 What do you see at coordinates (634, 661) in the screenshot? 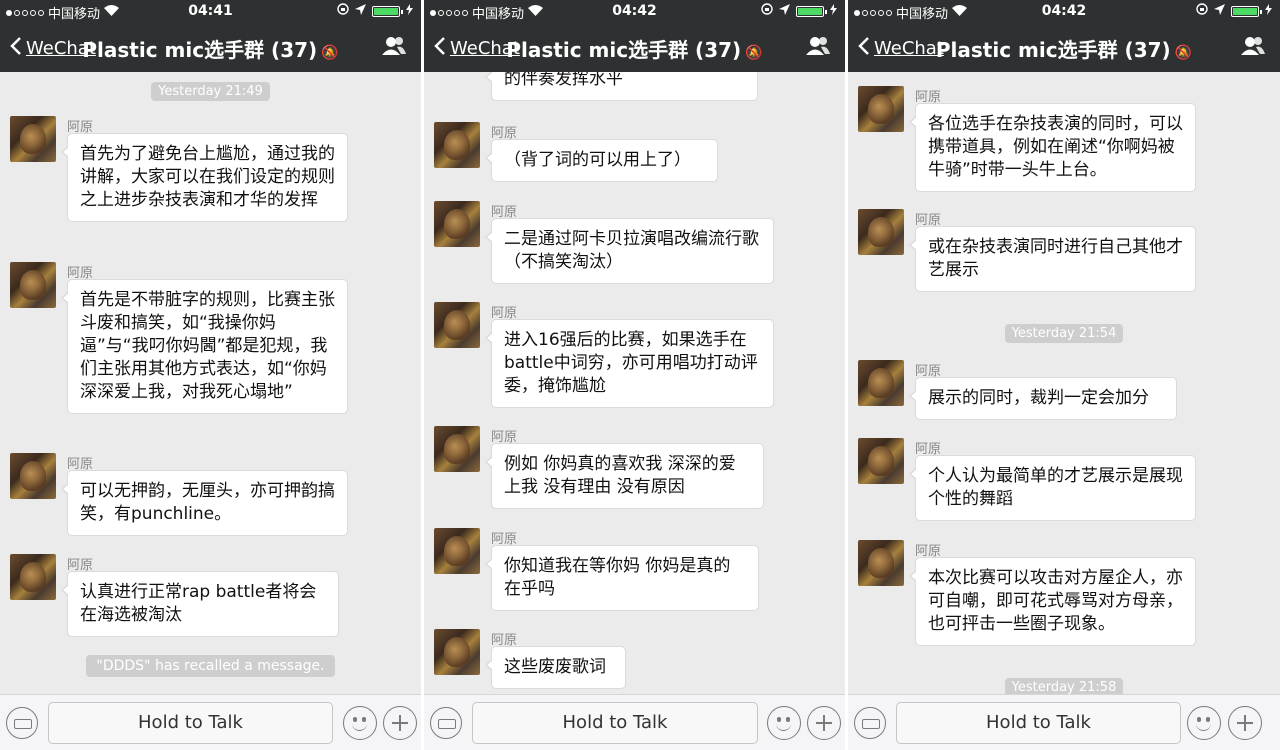
I see `message: 阿原 这些废废歌词` at bounding box center [634, 661].